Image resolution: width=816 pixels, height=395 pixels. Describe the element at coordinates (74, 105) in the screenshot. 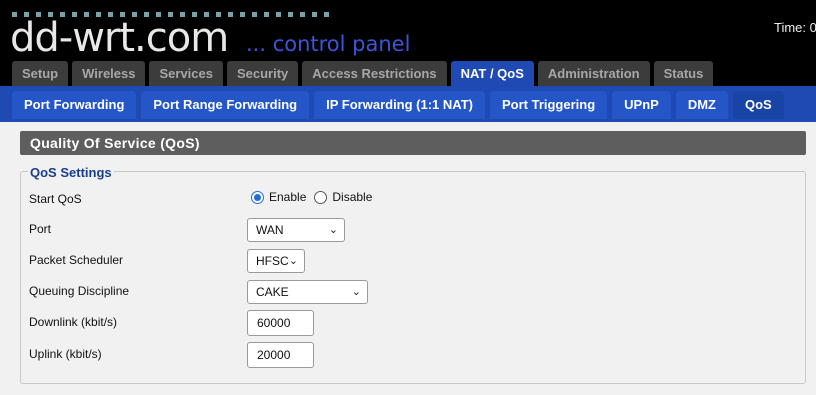

I see `subtab-port-forwarding: Port Forwarding` at that location.